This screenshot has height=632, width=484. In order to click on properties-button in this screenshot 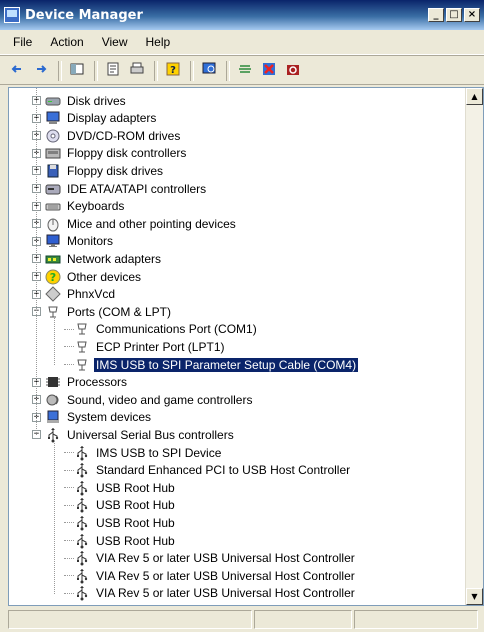, I will do `click(113, 71)`.